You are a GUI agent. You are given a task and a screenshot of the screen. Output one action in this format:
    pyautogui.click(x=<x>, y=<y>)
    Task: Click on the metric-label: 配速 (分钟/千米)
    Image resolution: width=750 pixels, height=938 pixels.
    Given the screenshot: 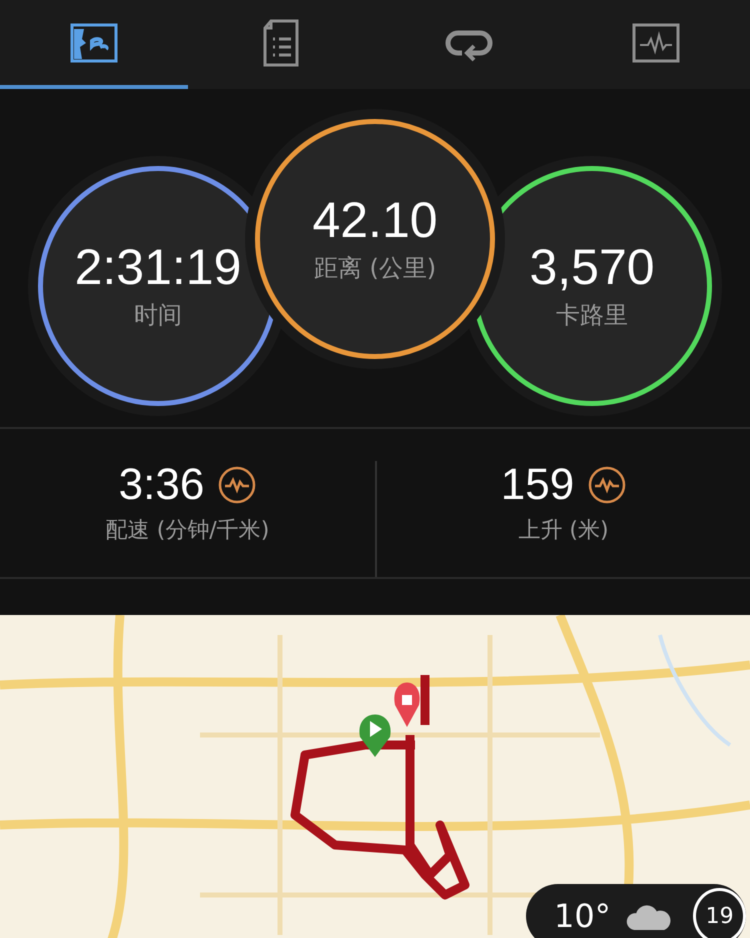 What is the action you would take?
    pyautogui.click(x=188, y=531)
    